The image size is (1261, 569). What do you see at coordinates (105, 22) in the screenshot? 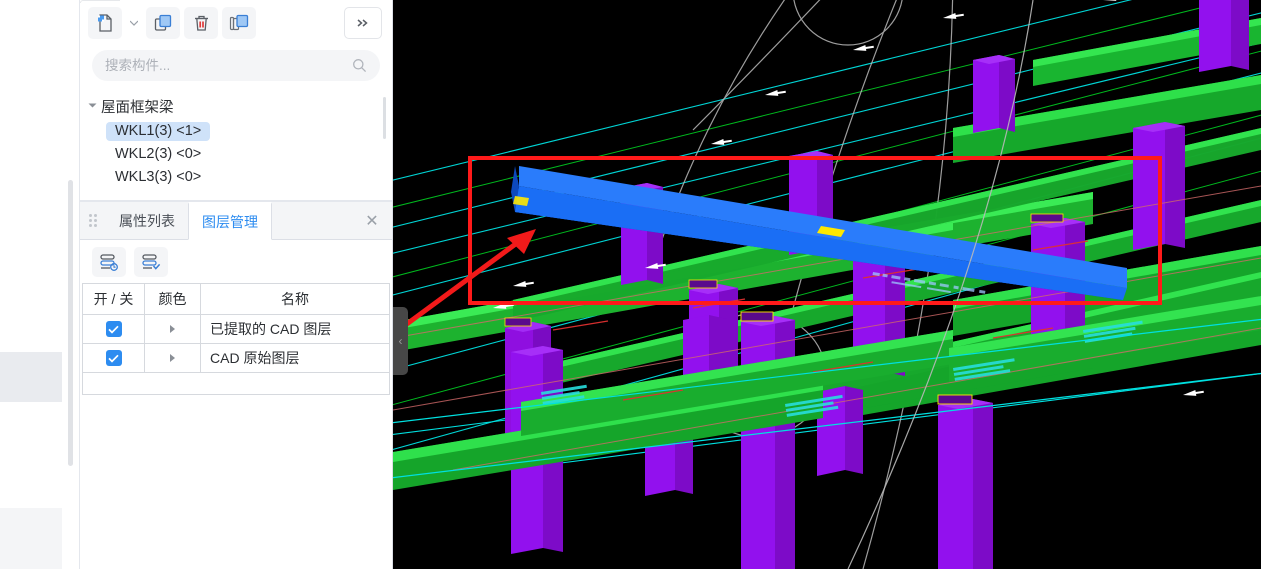
I see `new-component-icon` at bounding box center [105, 22].